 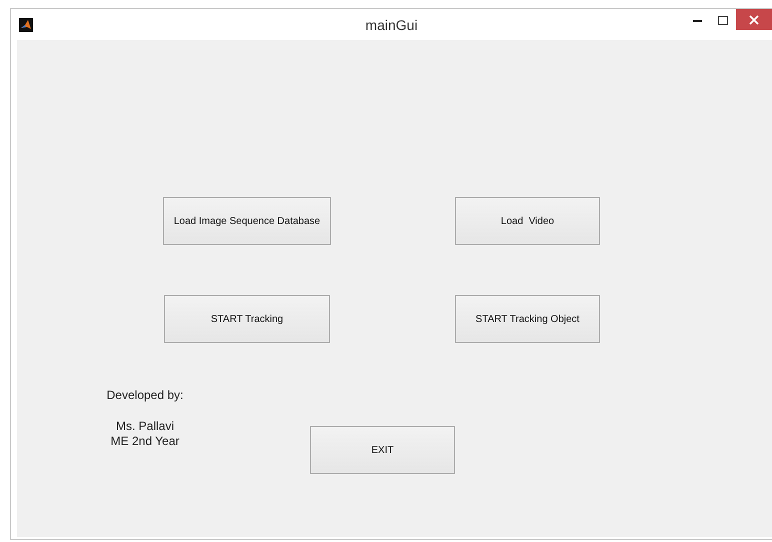 I want to click on developer-name: Ms. Pallavi, so click(x=145, y=426).